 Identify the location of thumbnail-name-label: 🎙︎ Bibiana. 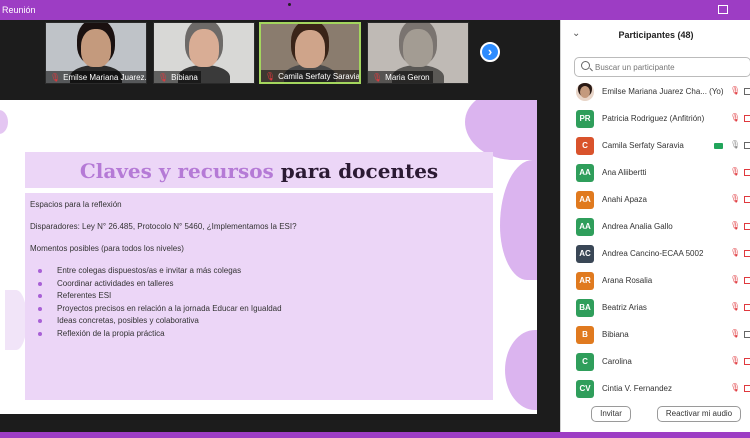
(177, 77).